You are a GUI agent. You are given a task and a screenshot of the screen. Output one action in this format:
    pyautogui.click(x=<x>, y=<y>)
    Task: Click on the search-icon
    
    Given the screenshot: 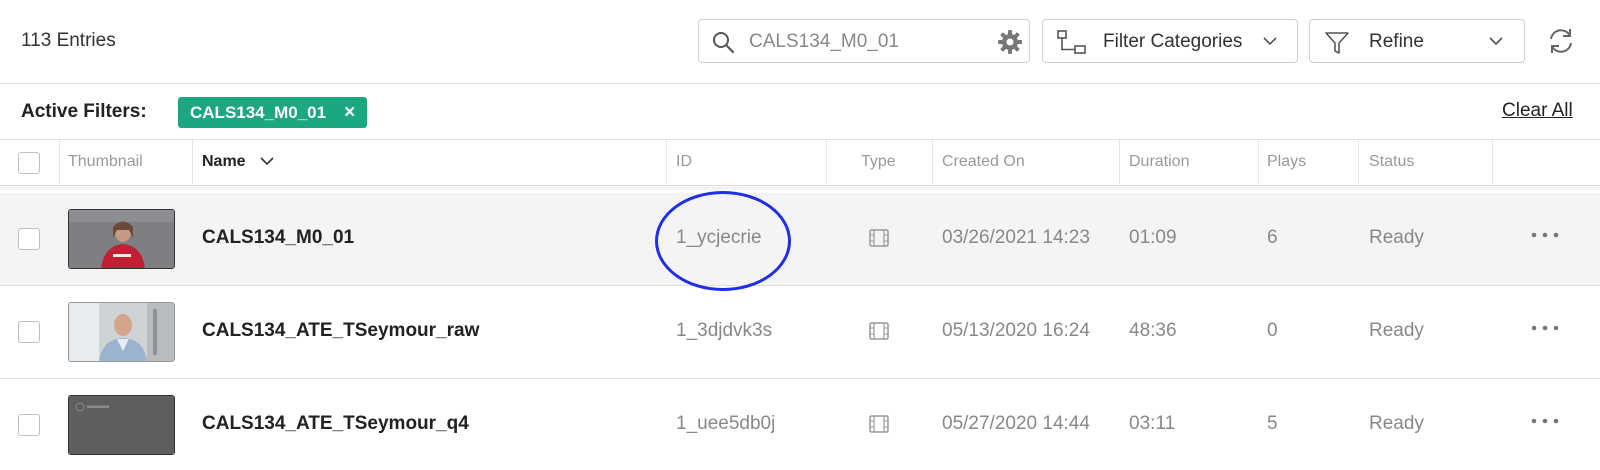 What is the action you would take?
    pyautogui.click(x=724, y=43)
    